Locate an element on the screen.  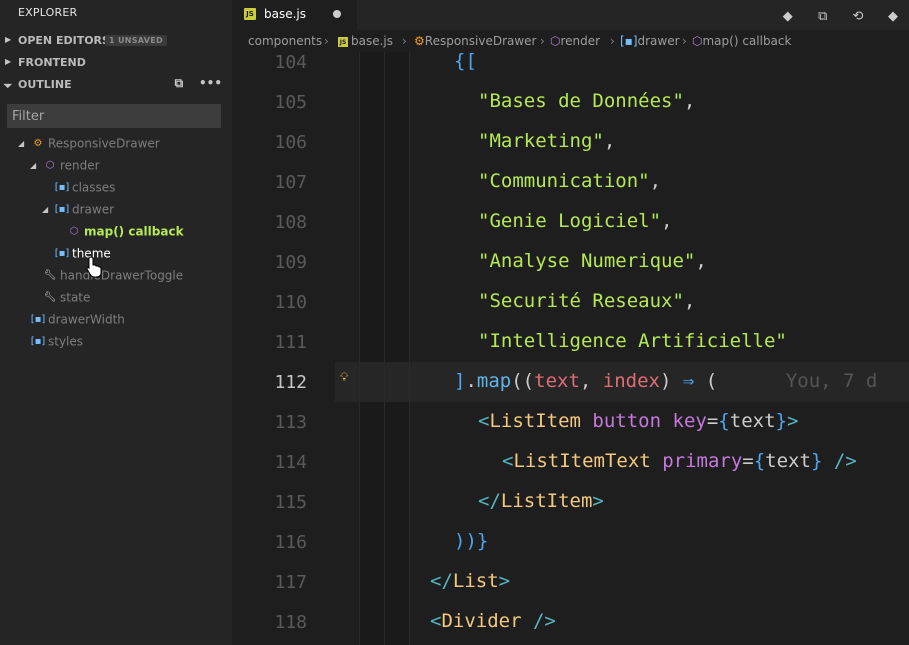
code-line: <ListItem button key={text}> is located at coordinates (638, 421).